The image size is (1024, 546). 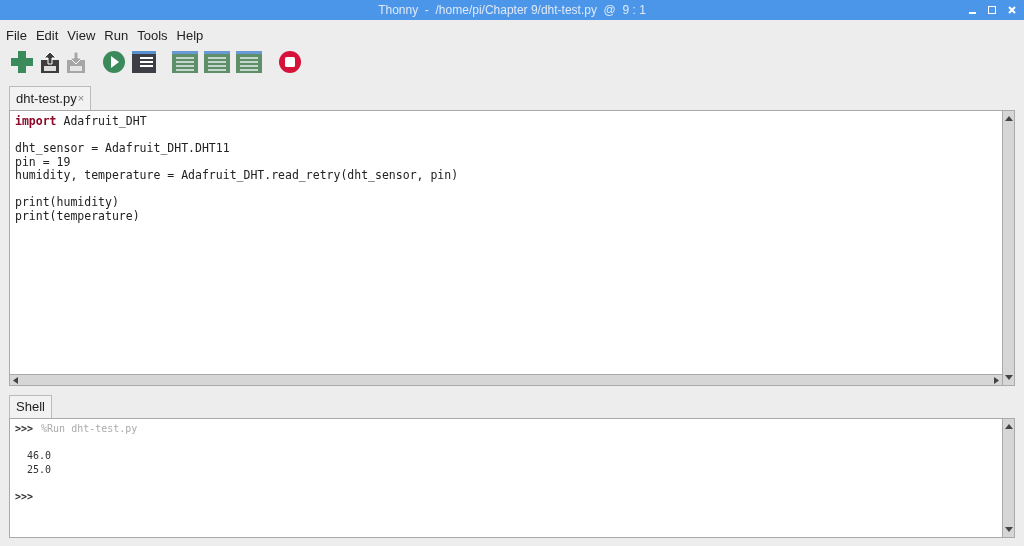 What do you see at coordinates (81, 35) in the screenshot?
I see `menu-item: View` at bounding box center [81, 35].